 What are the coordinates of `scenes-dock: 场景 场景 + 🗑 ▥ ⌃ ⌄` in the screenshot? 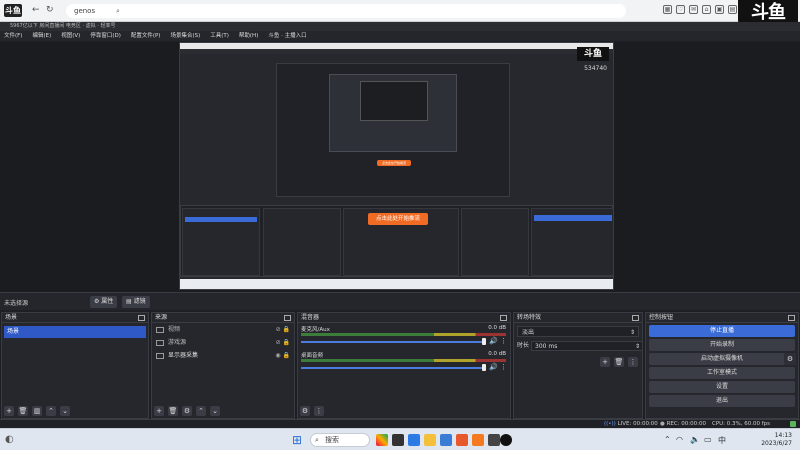 It's located at (75, 365).